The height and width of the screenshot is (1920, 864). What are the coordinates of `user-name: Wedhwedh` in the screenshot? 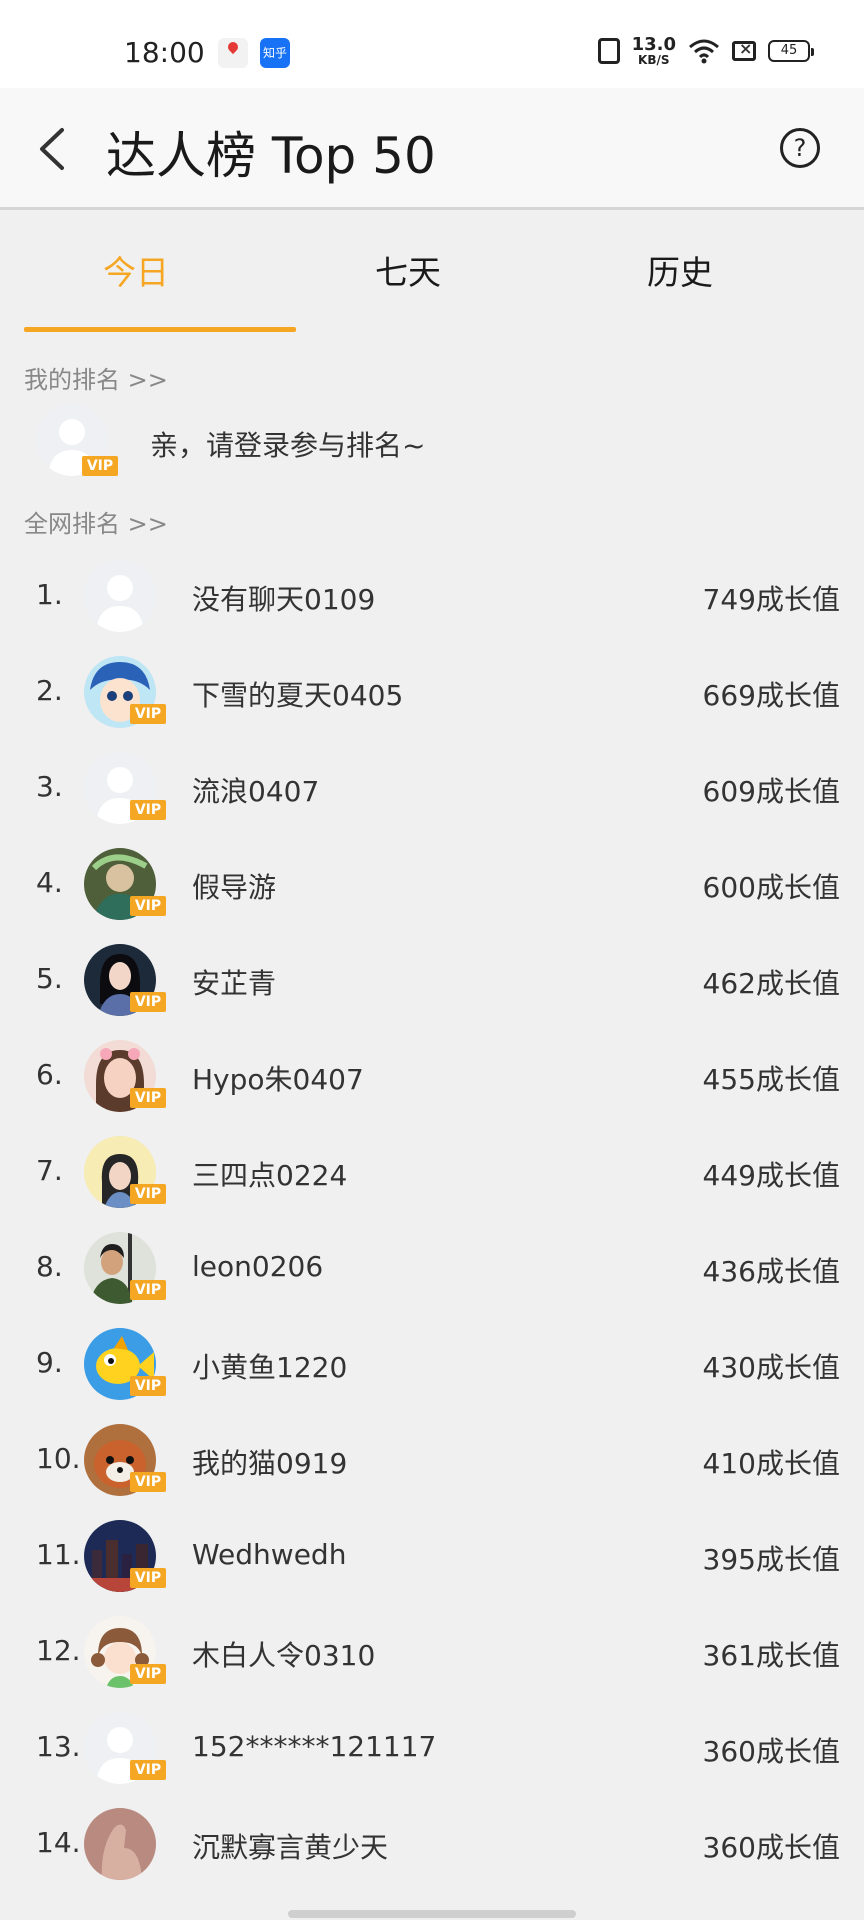 It's located at (269, 1554).